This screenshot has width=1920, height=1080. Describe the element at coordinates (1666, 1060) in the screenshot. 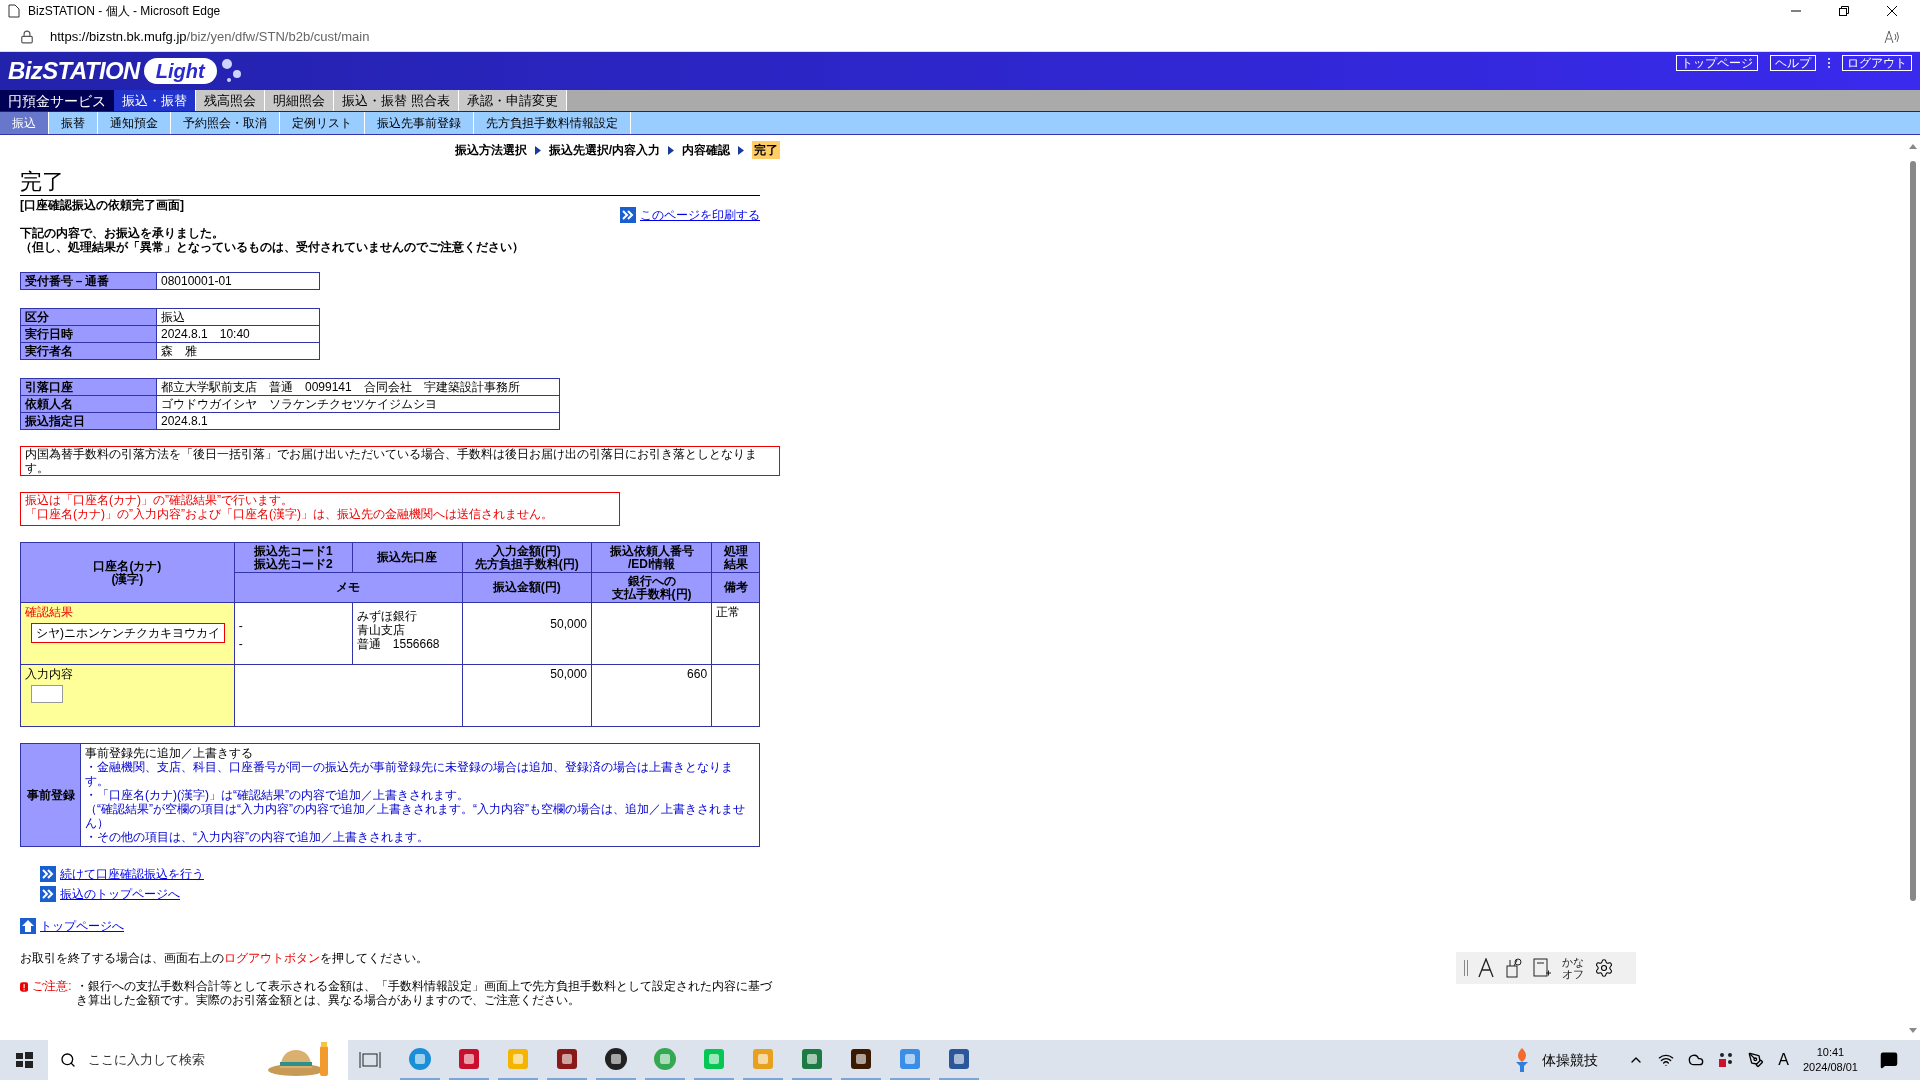

I see `wifi-icon` at that location.